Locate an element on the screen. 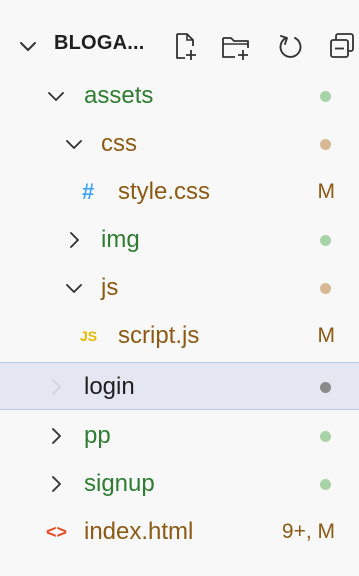 This screenshot has width=359, height=576. tree-item-style-css: # style.css M is located at coordinates (179, 192).